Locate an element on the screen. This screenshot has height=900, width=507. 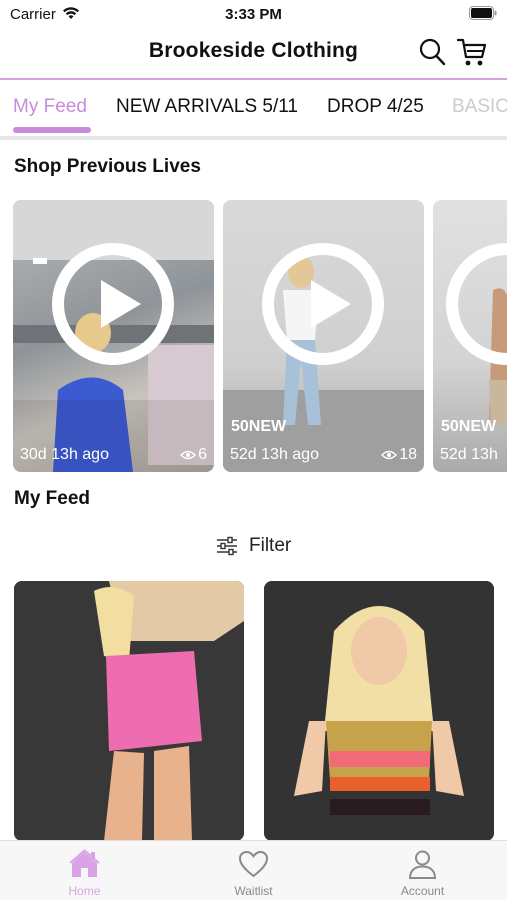
tabs-divider is located at coordinates (253, 138).